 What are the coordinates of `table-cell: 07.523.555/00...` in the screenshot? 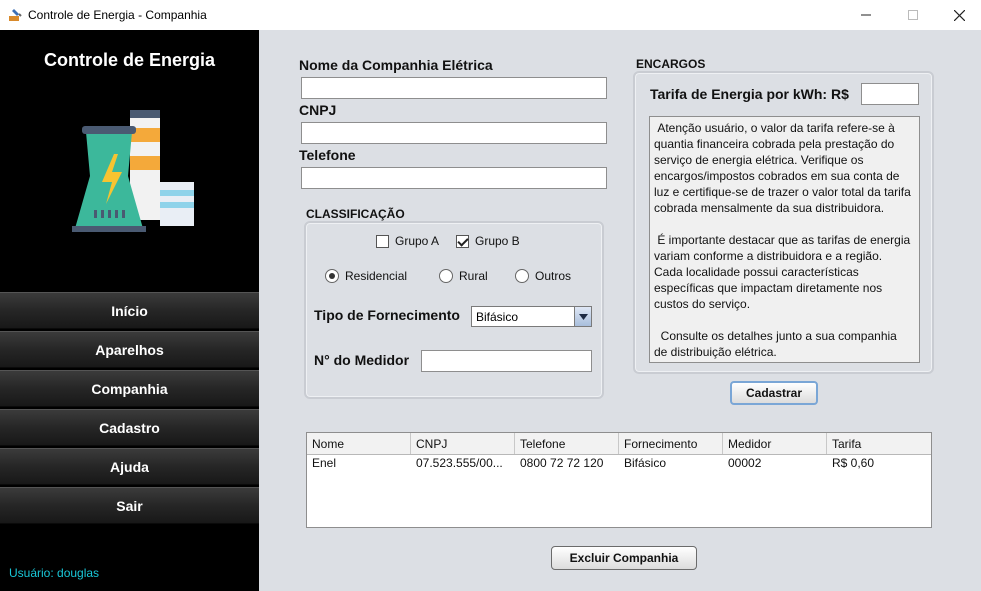 It's located at (459, 463).